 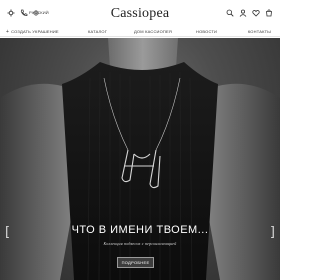 I want to click on top-bar: РУССКИЙ Cassiopea, so click(x=140, y=14).